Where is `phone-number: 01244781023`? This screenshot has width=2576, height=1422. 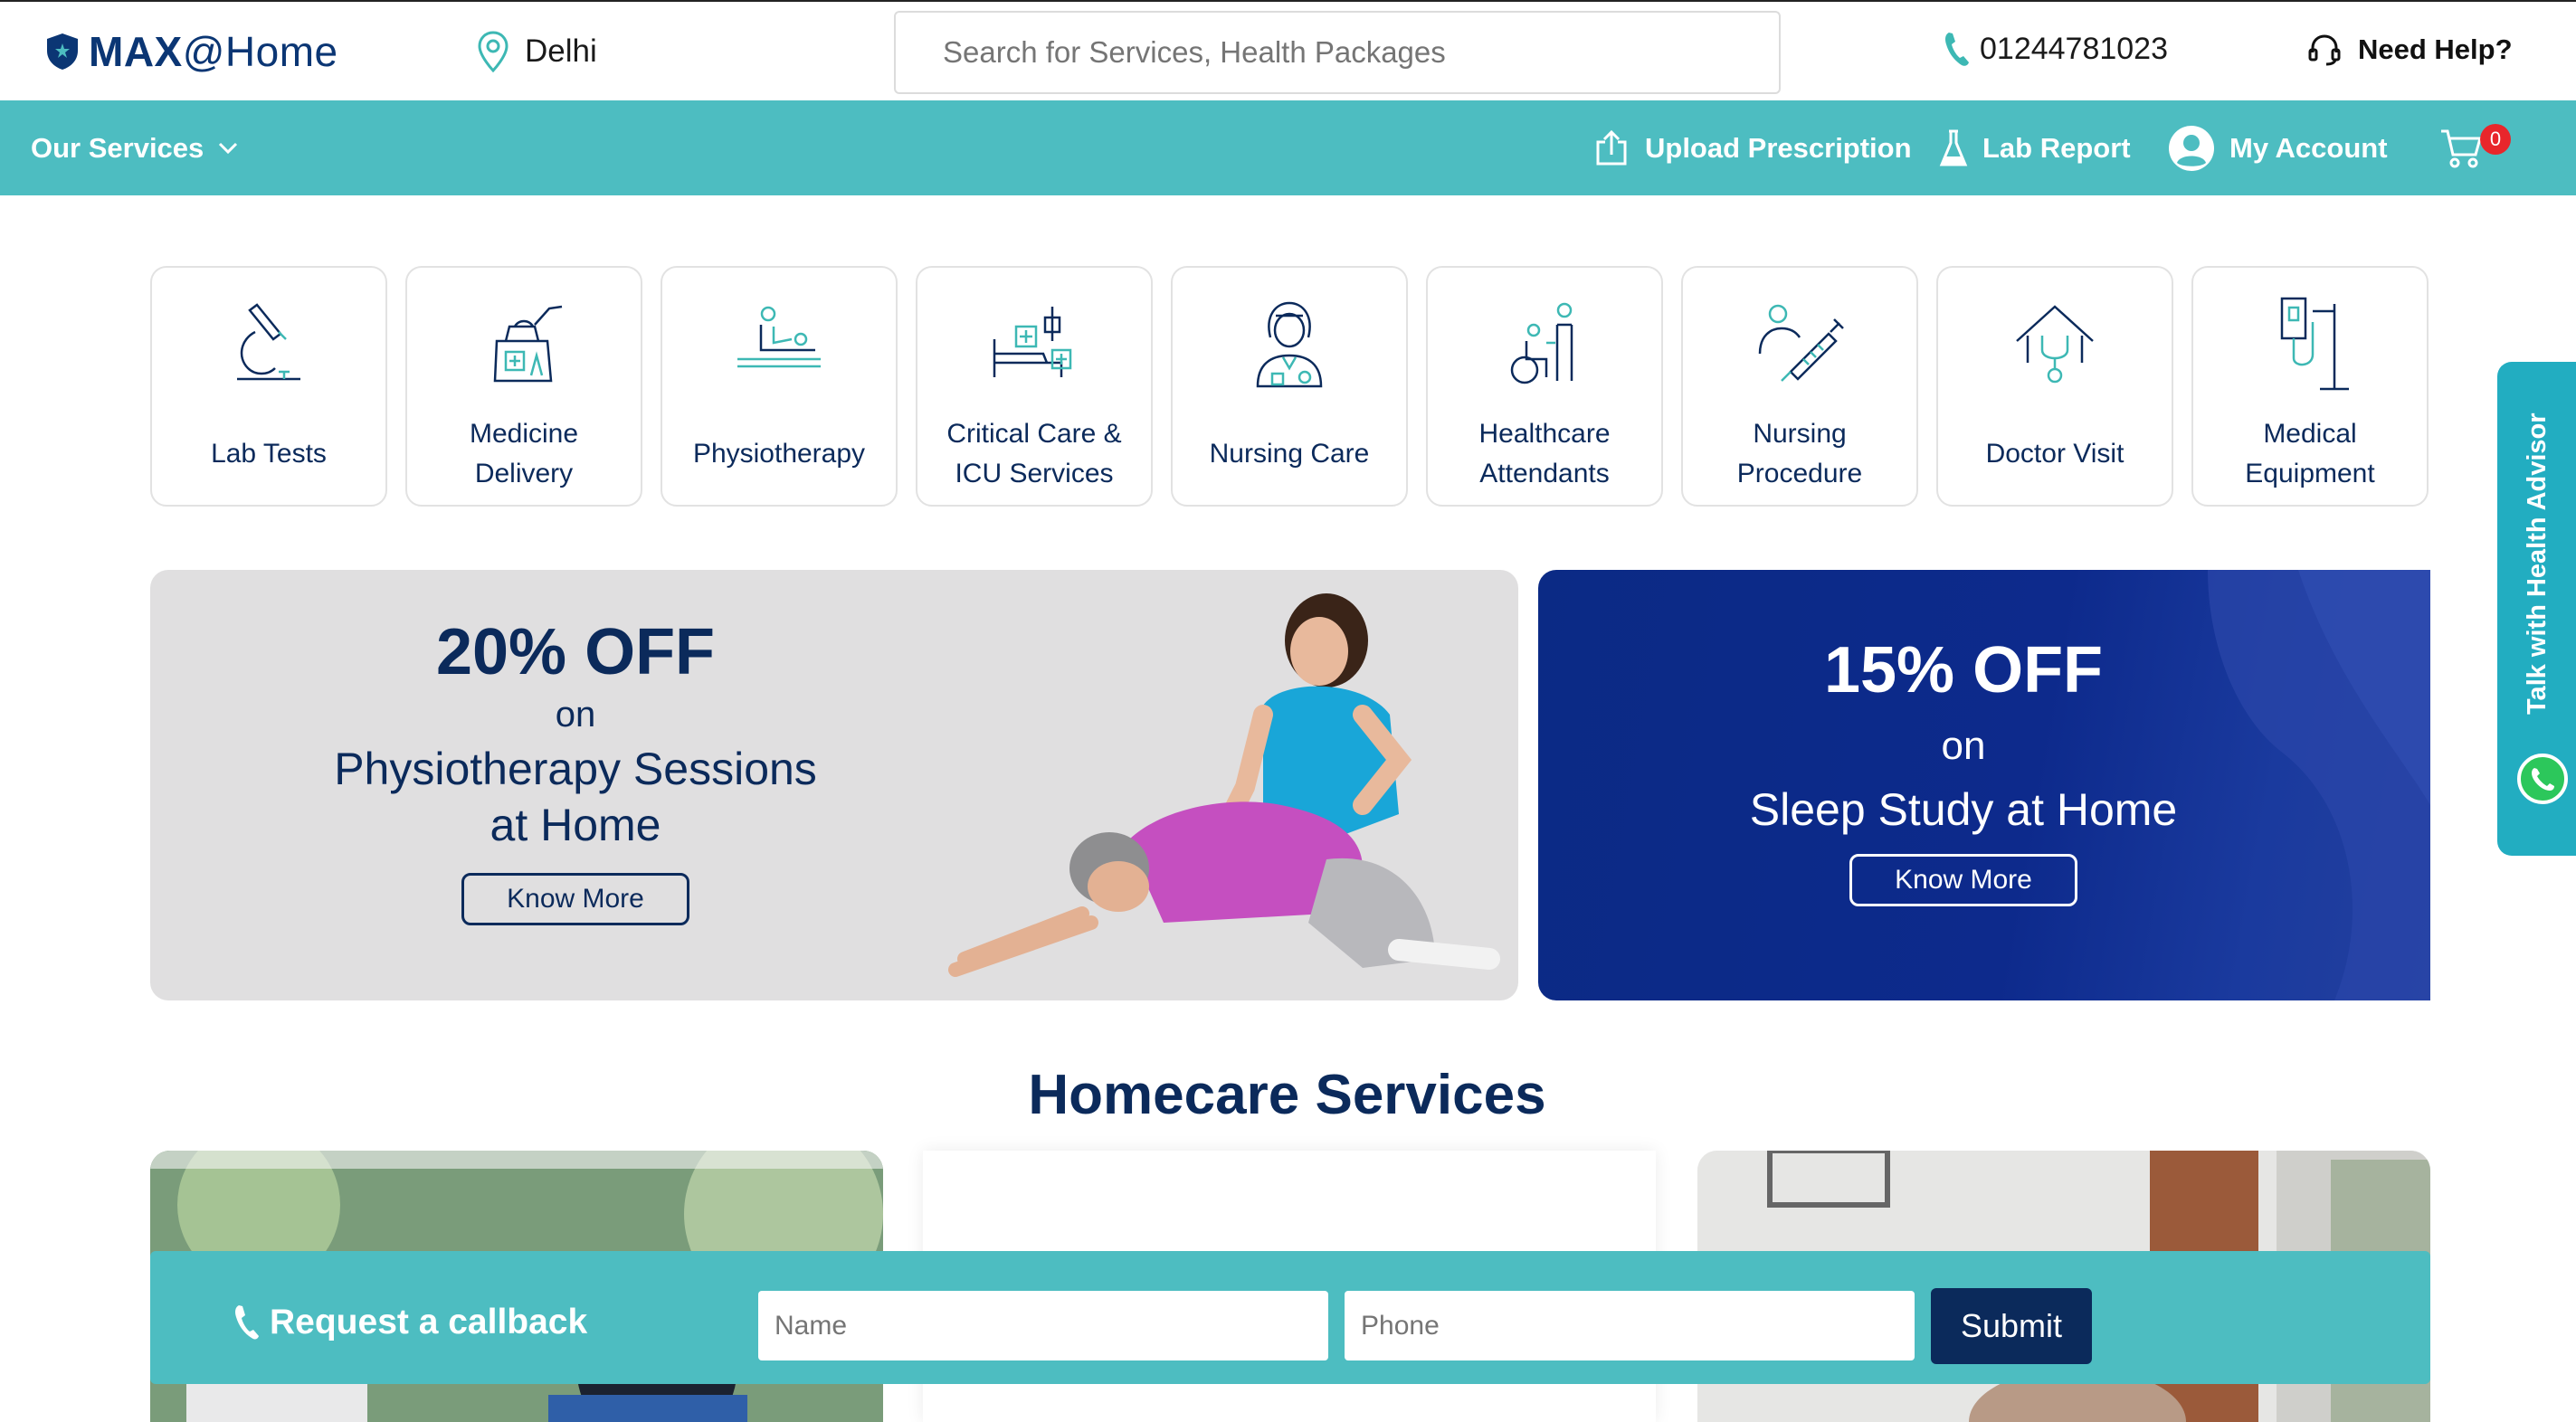
phone-number: 01244781023 is located at coordinates (2074, 49).